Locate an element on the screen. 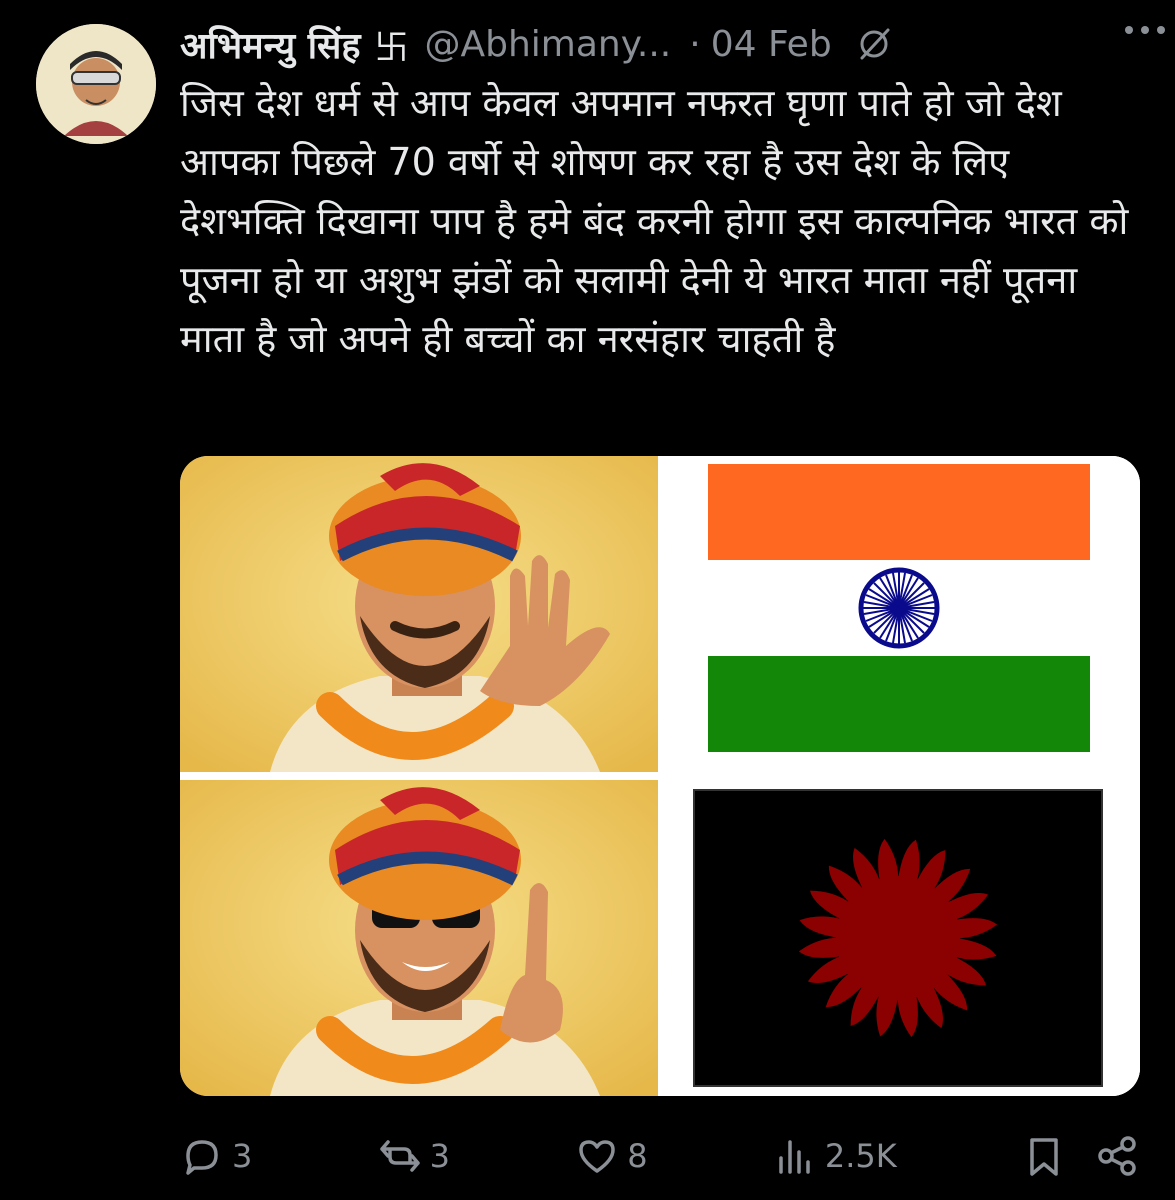 The height and width of the screenshot is (1200, 1175). reply-button: 3 is located at coordinates (216, 1156).